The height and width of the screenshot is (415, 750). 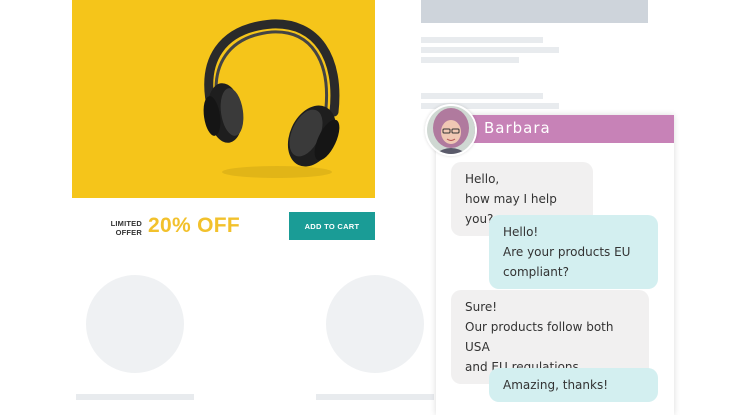 I want to click on avatar-image, so click(x=451, y=130).